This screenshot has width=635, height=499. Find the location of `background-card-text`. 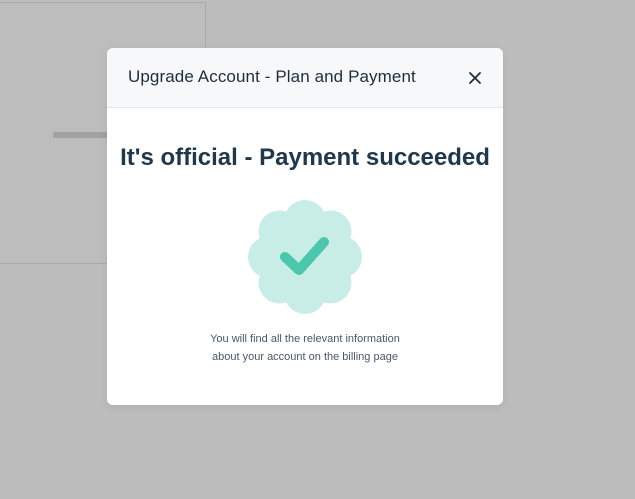

background-card-text is located at coordinates (82, 135).